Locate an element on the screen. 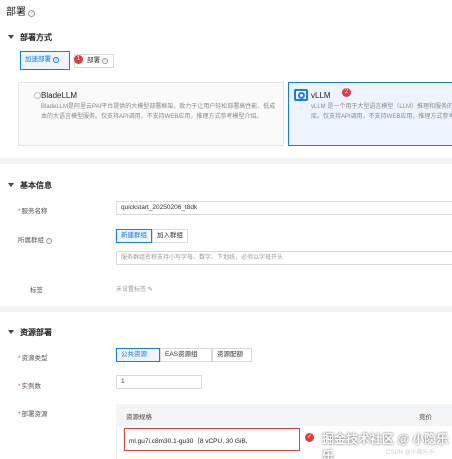 Image resolution: width=452 pixels, height=459 pixels. deploy-resource-label: *部署资源 is located at coordinates (33, 413).